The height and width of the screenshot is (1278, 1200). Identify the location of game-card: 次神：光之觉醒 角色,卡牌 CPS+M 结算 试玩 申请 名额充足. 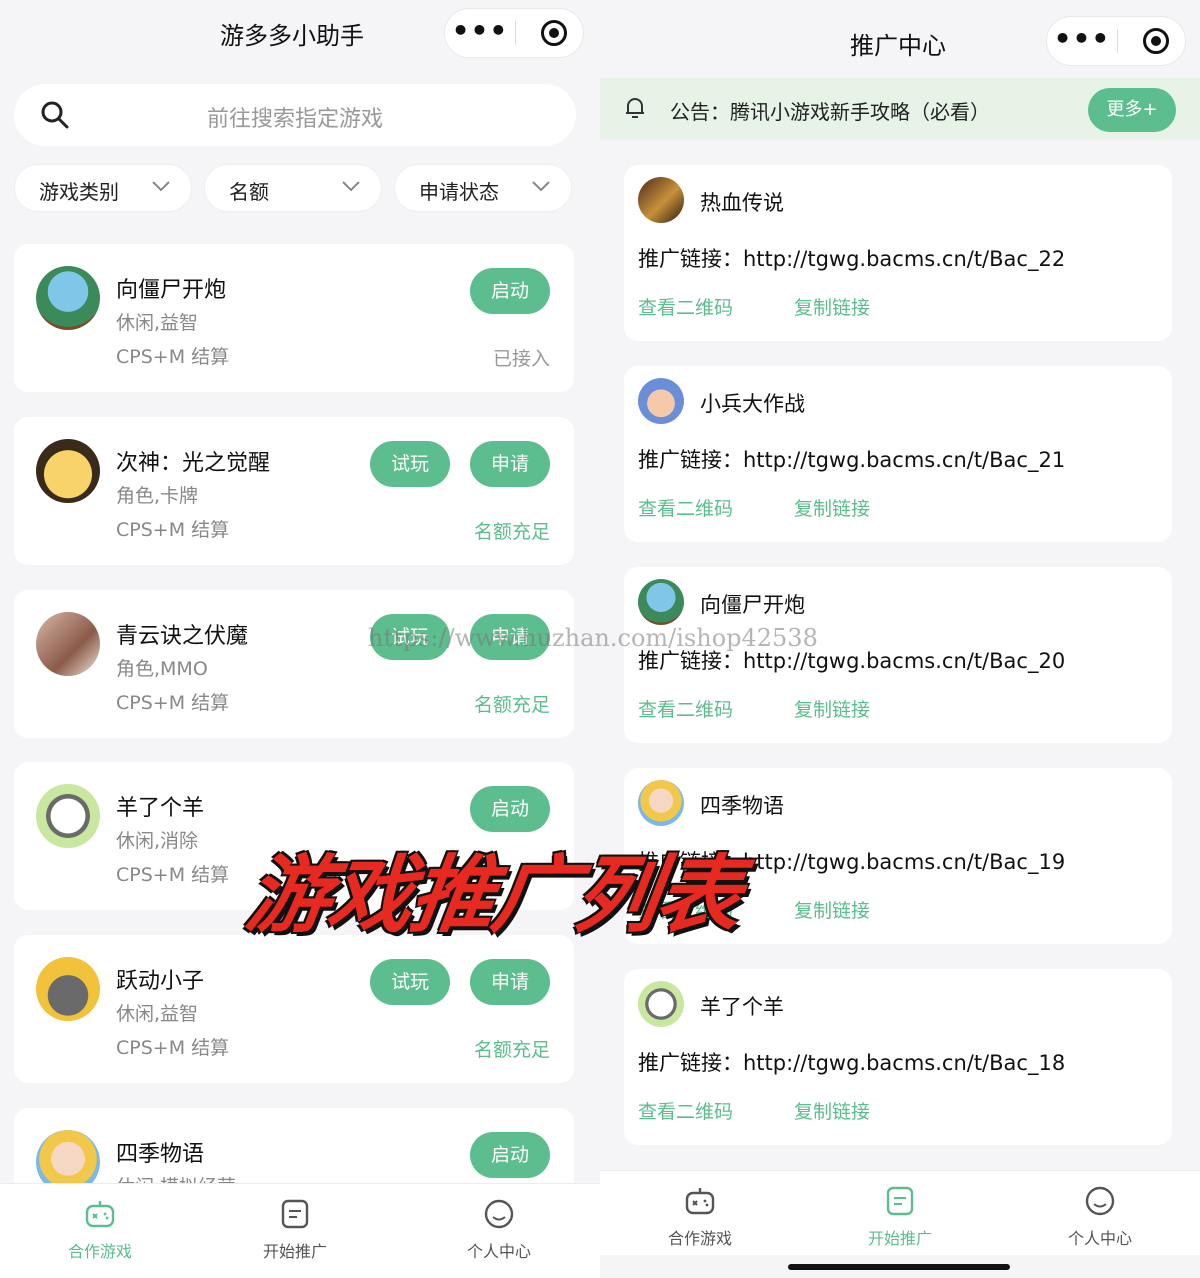
(294, 491).